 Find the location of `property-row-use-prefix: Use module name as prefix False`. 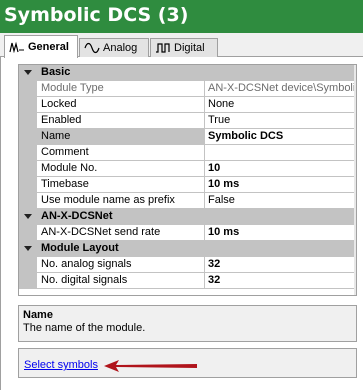

property-row-use-prefix: Use module name as prefix False is located at coordinates (187, 201).